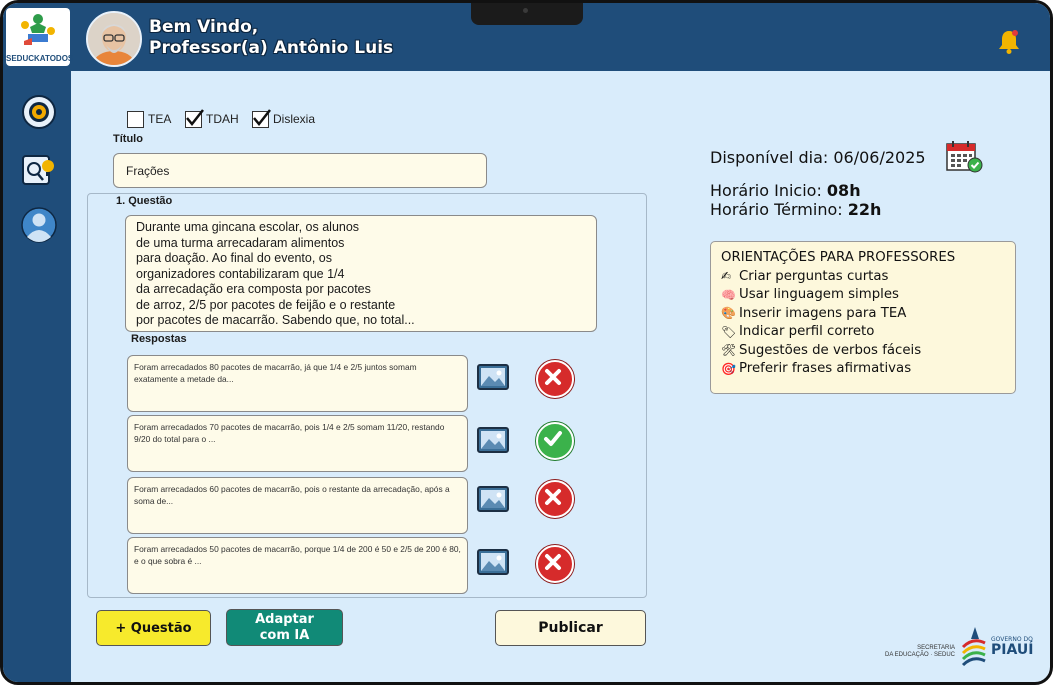 The image size is (1053, 685). I want to click on guideline-text: Criar perguntas curtas, so click(814, 276).